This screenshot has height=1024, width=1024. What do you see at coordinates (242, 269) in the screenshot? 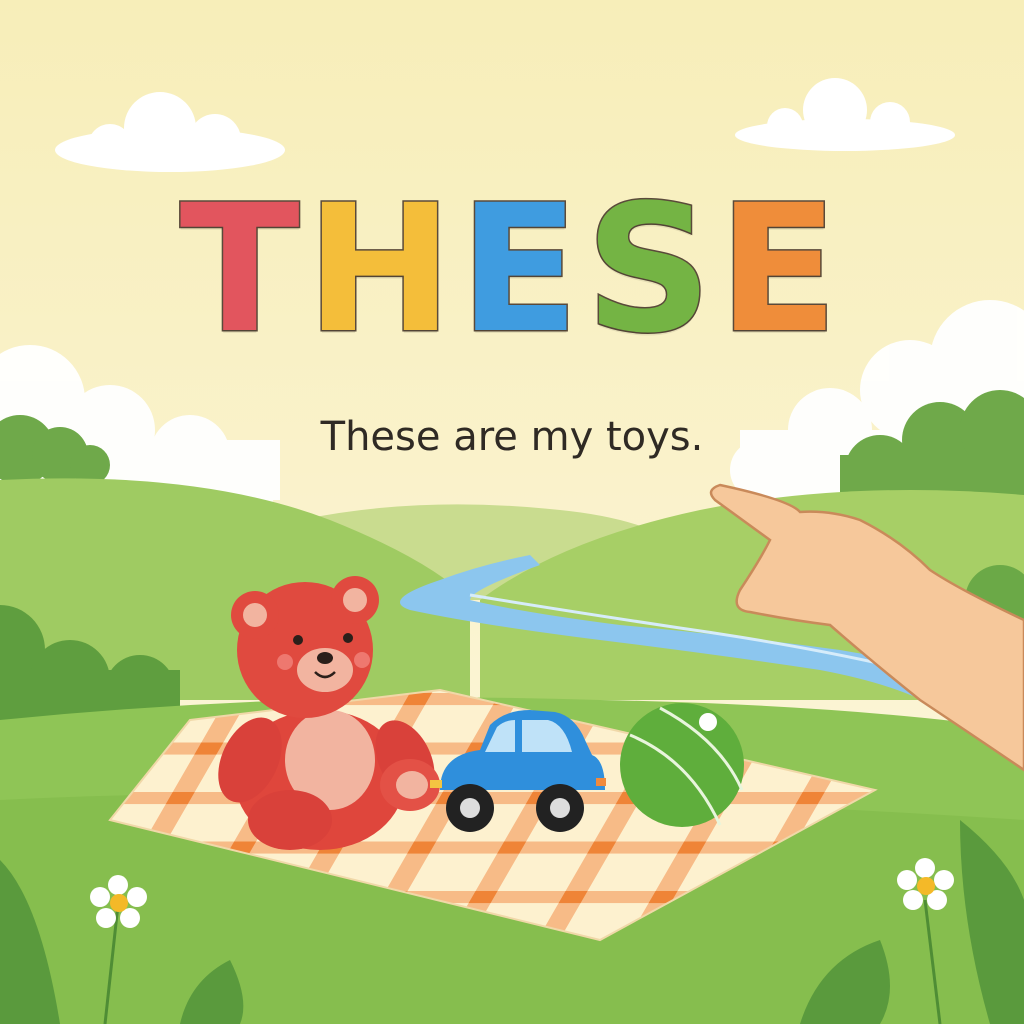
I see `title-letter: T` at bounding box center [242, 269].